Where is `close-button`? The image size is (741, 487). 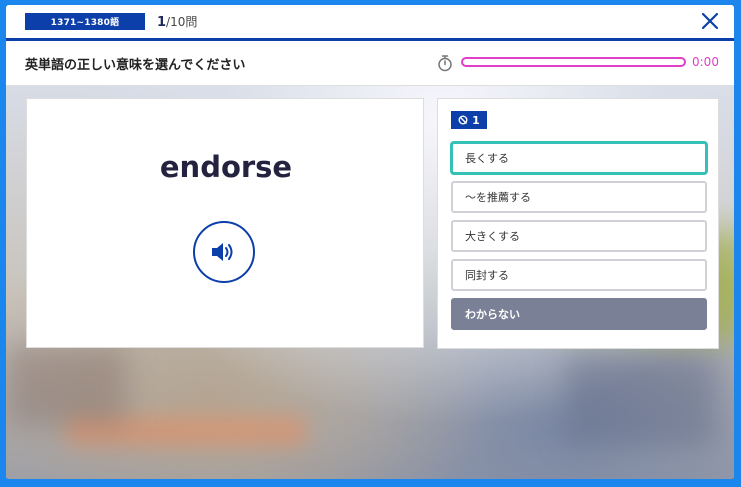
close-button is located at coordinates (710, 21).